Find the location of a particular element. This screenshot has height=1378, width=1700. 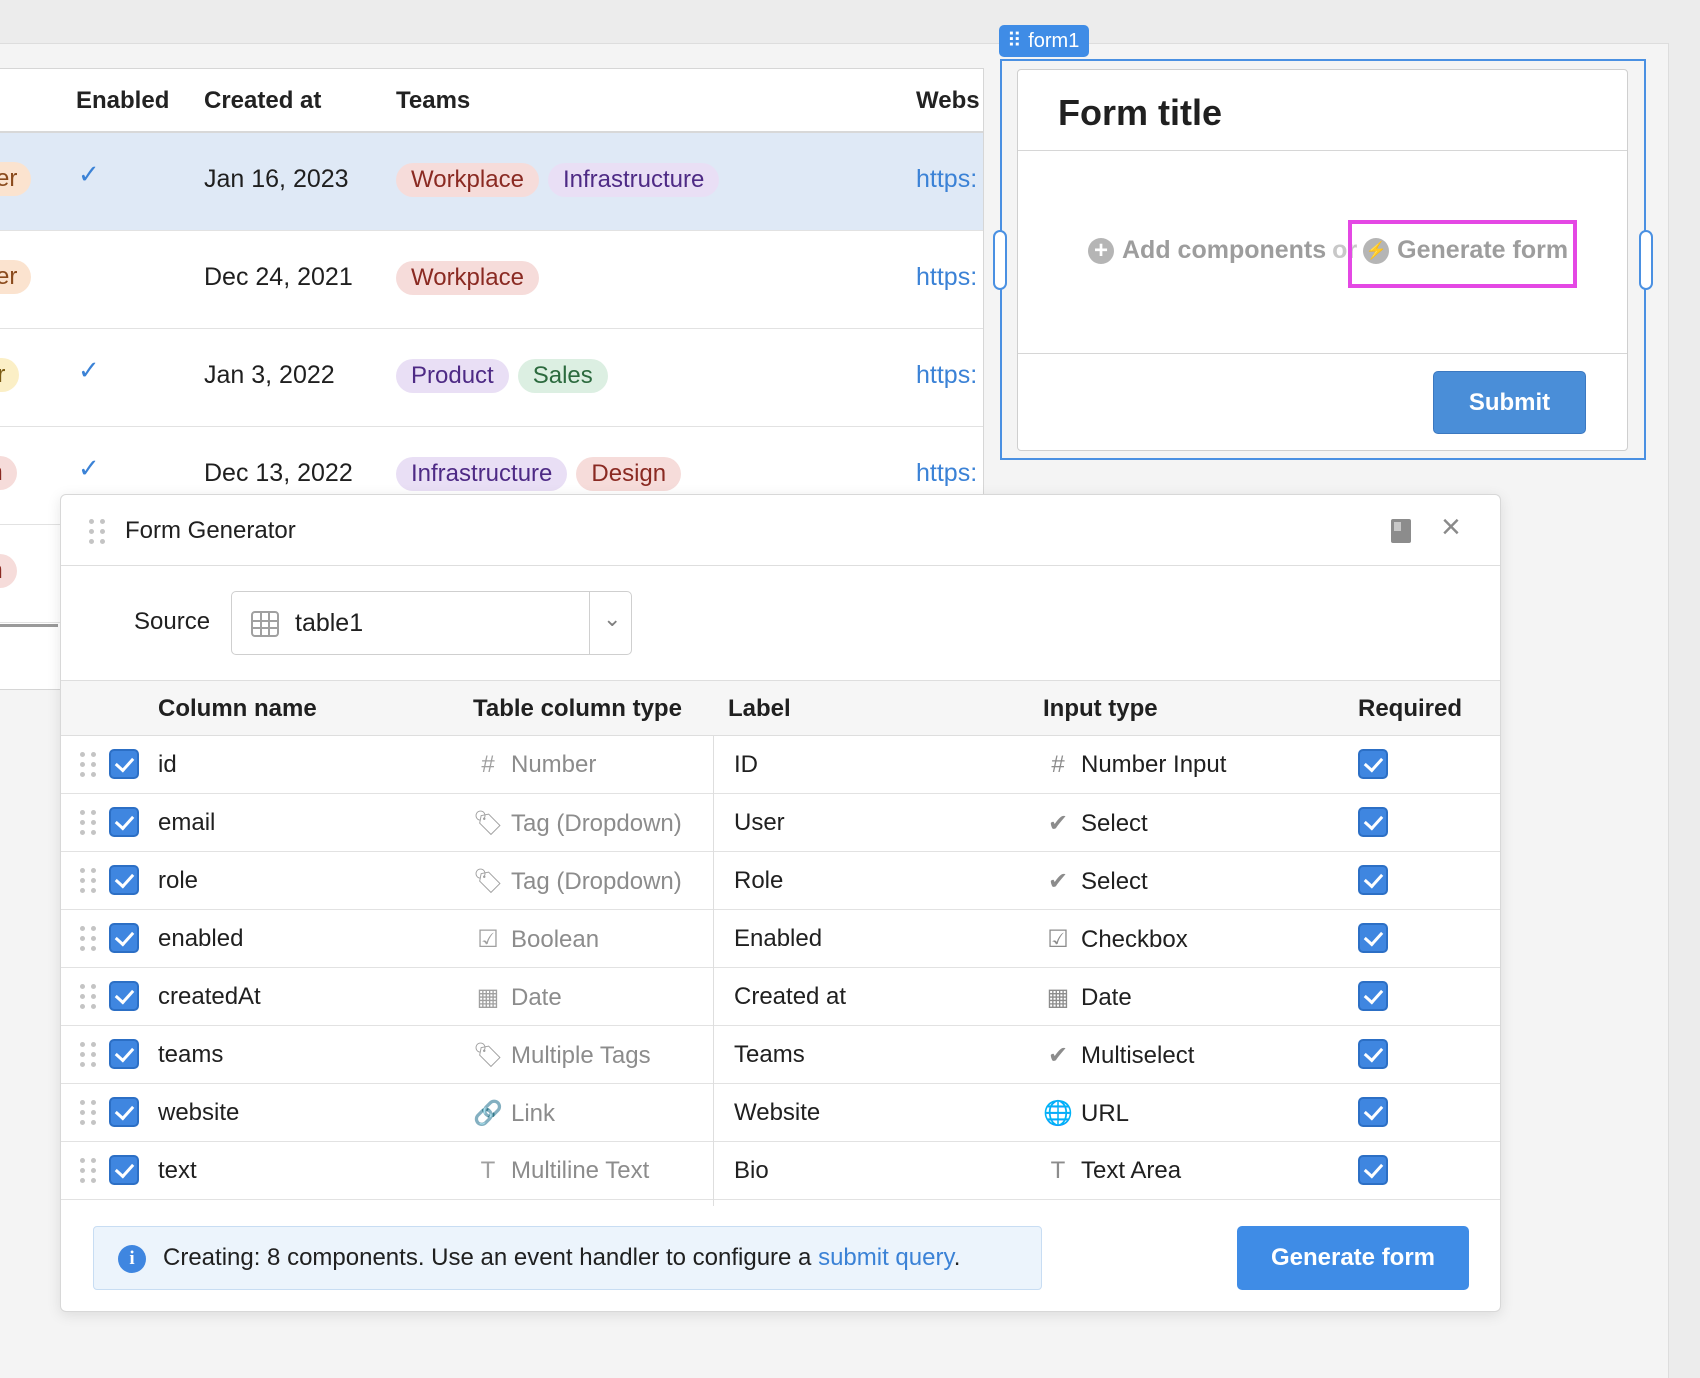

header-teams: Teams is located at coordinates (433, 101).